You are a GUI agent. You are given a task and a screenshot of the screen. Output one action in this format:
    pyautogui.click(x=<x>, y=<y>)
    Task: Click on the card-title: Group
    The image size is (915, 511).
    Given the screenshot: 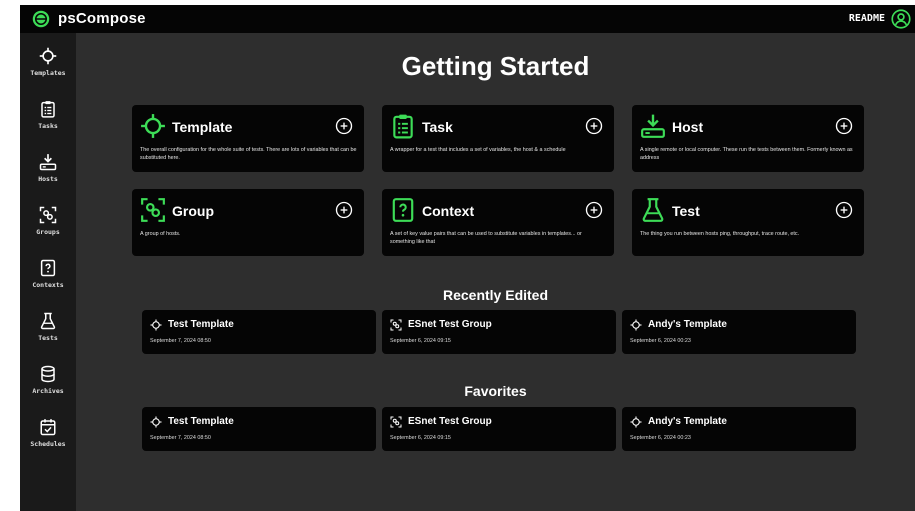 What is the action you would take?
    pyautogui.click(x=193, y=211)
    